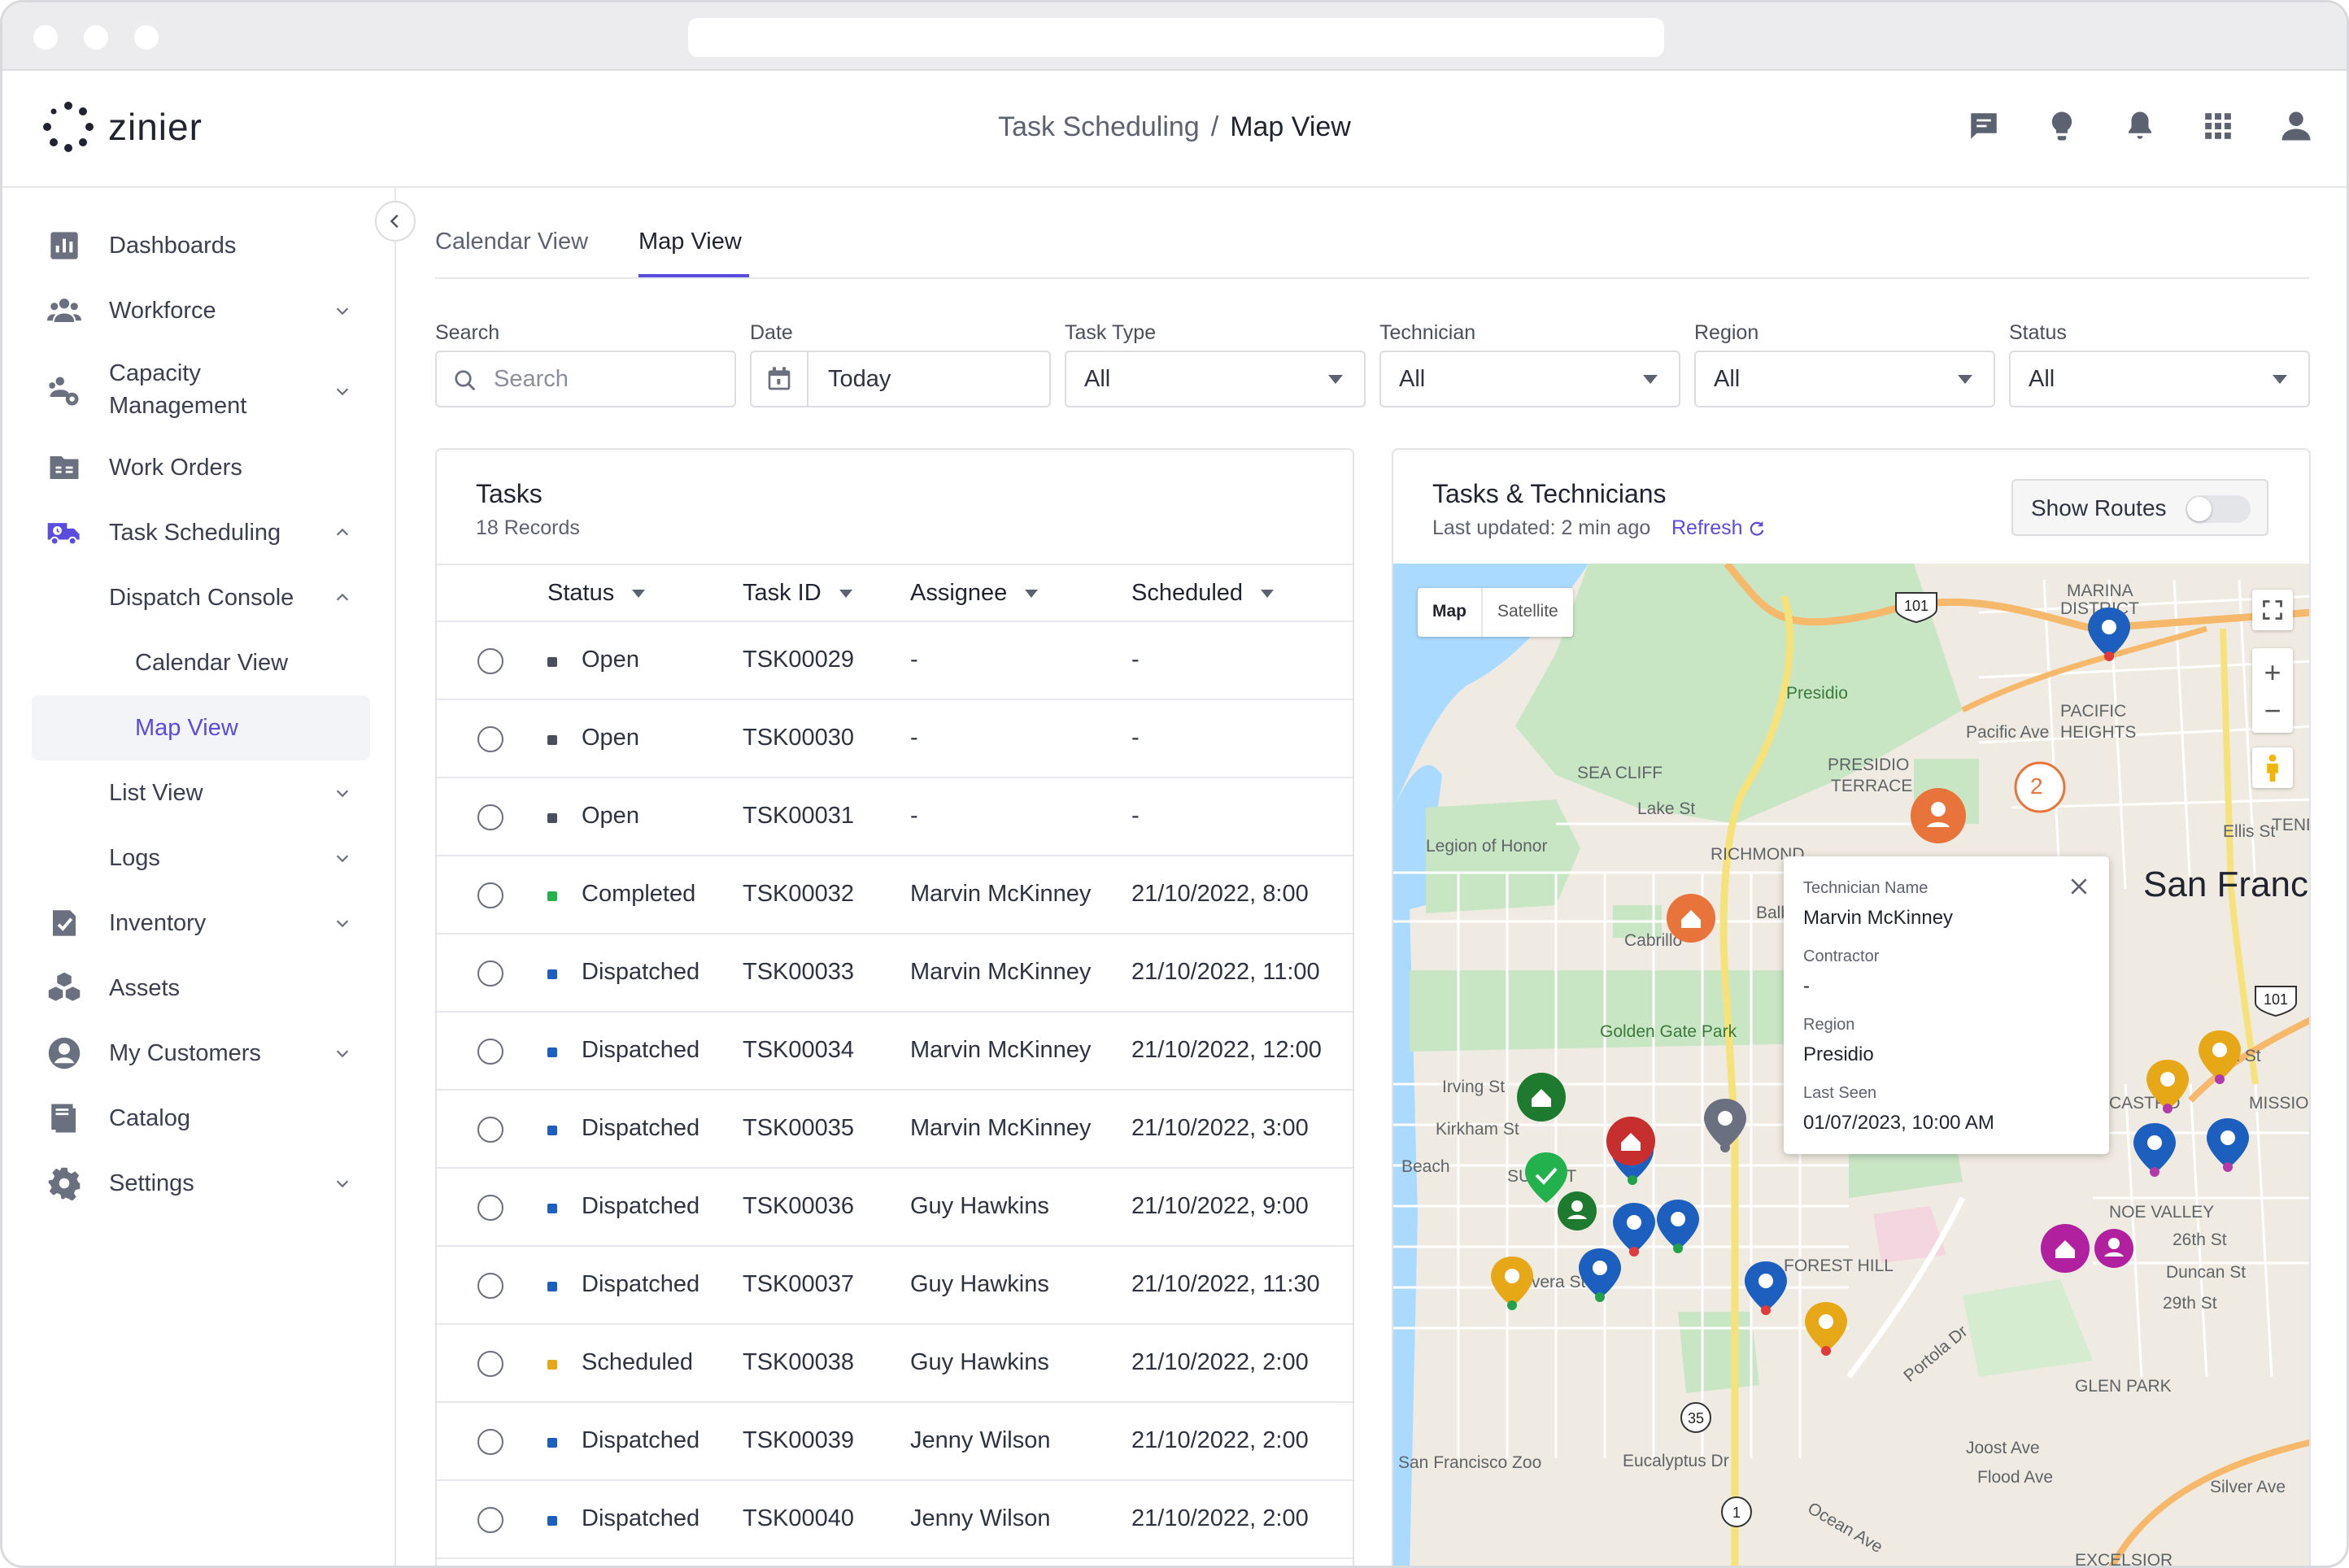  Describe the element at coordinates (1844, 379) in the screenshot. I see `region-select: All` at that location.